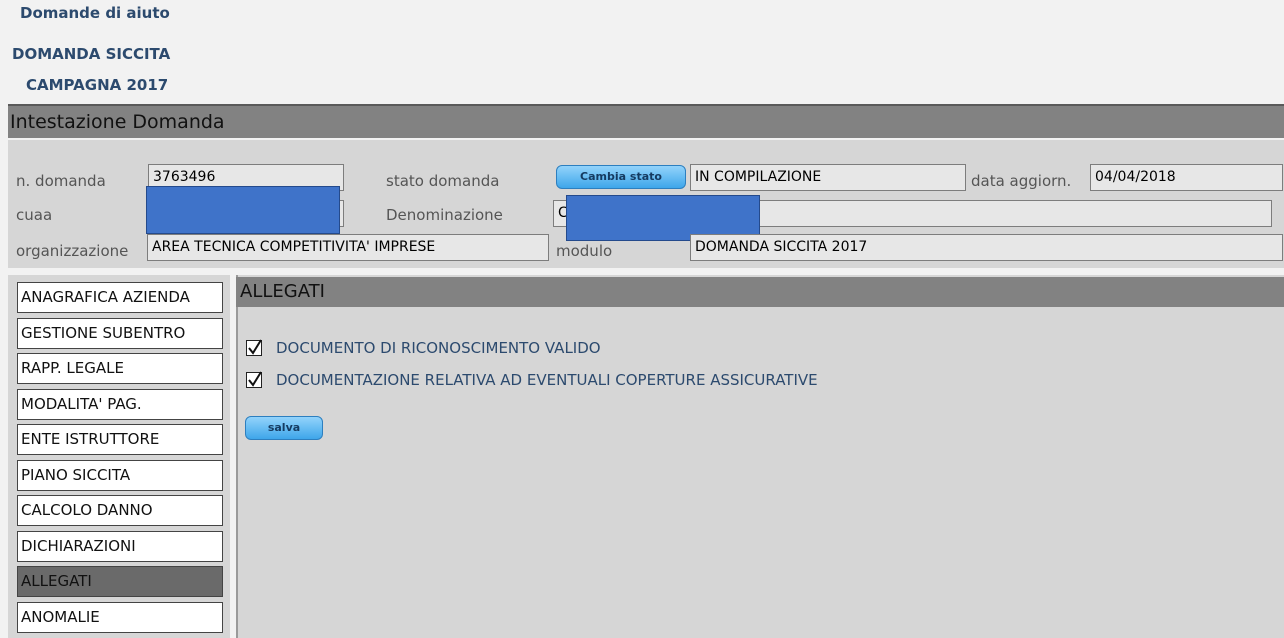 Image resolution: width=1284 pixels, height=638 pixels. Describe the element at coordinates (120, 617) in the screenshot. I see `sidebar-item-anomalie: ANOMALIE` at that location.